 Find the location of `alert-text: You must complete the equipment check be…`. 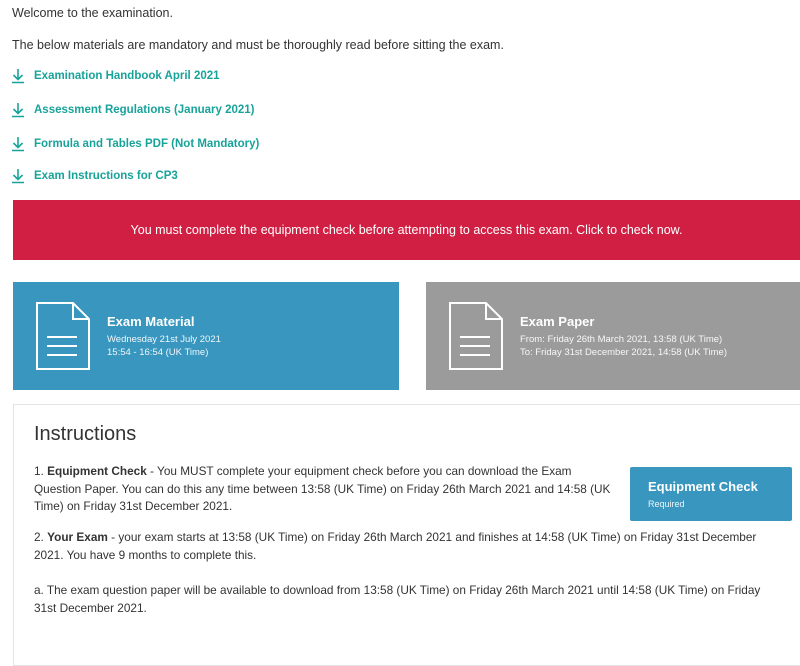

alert-text: You must complete the equipment check be… is located at coordinates (406, 230).